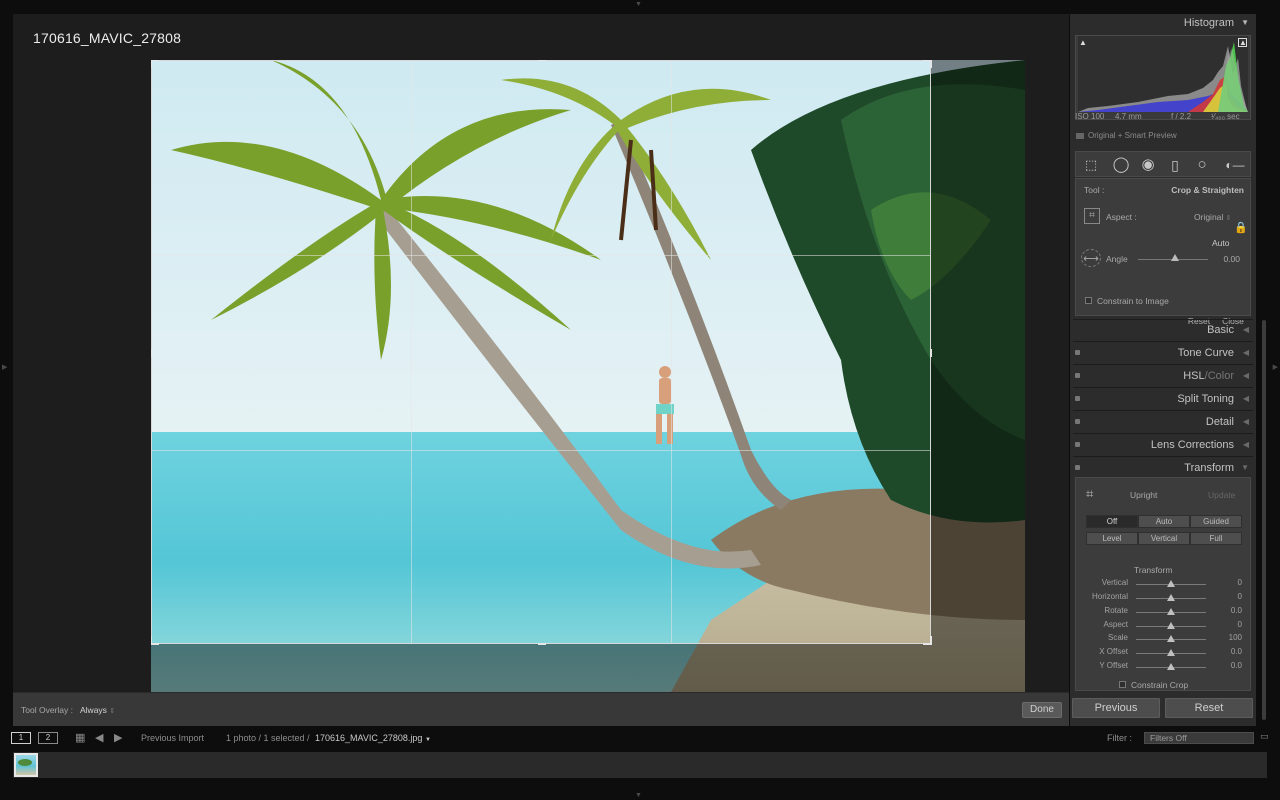  I want to click on photo-thumbnail, so click(26, 765).